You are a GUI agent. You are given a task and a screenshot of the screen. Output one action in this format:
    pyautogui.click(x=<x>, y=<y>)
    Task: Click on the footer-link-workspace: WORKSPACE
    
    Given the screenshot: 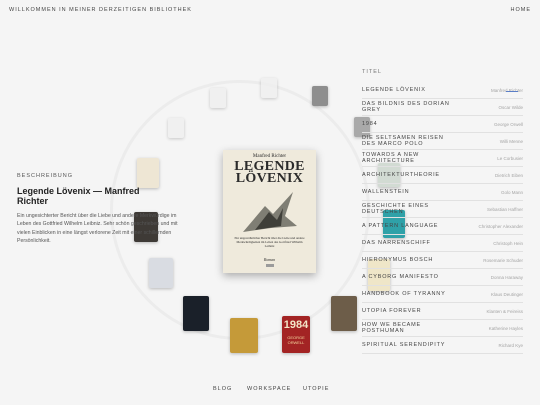 What is the action you would take?
    pyautogui.click(x=269, y=389)
    